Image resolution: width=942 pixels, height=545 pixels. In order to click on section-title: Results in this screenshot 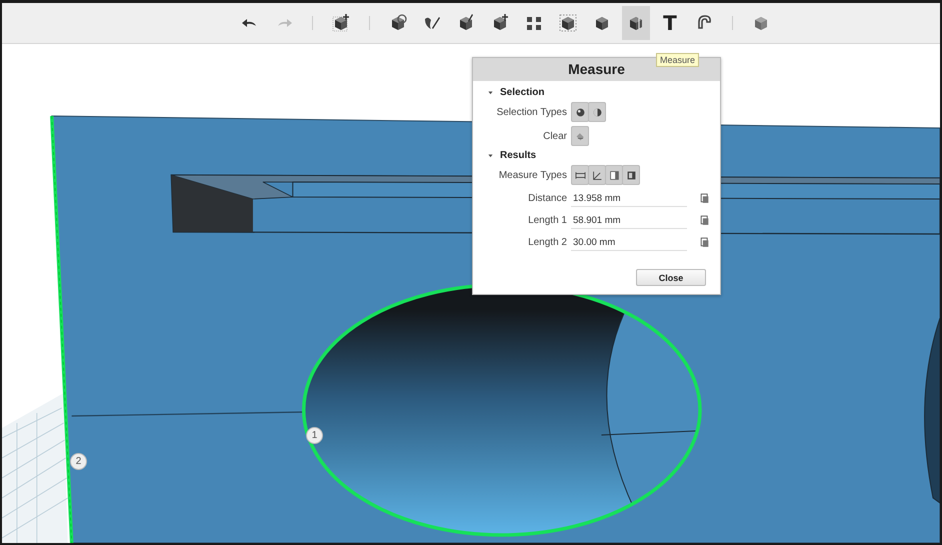, I will do `click(518, 155)`.